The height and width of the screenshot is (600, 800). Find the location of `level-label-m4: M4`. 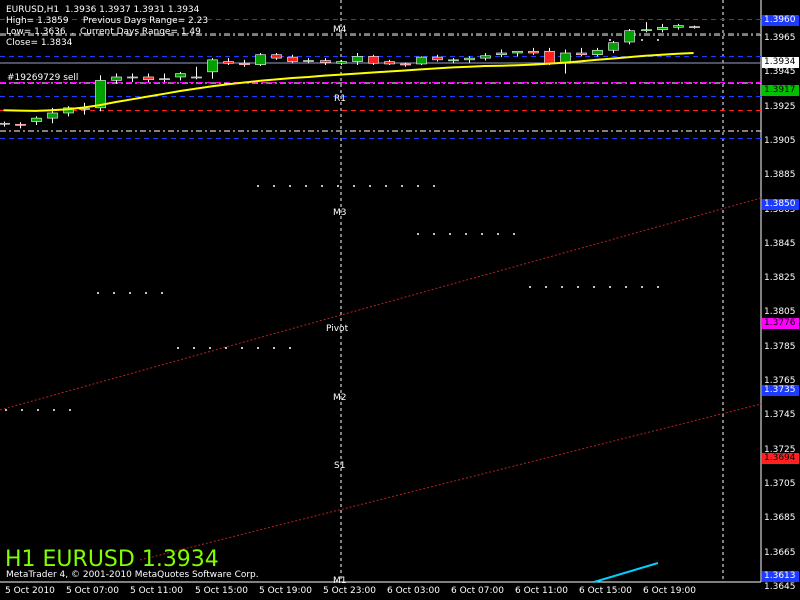

level-label-m4: M4 is located at coordinates (340, 30).